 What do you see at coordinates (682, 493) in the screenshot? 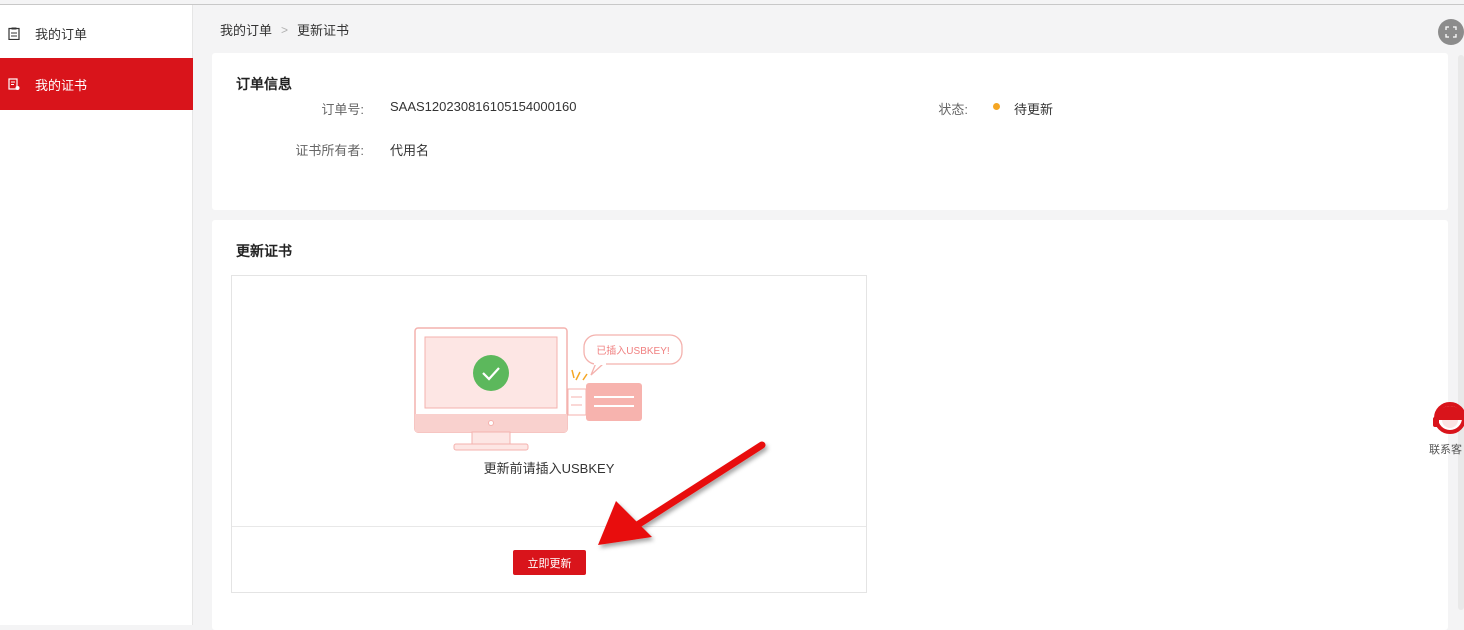
I see `annotation-arrow` at bounding box center [682, 493].